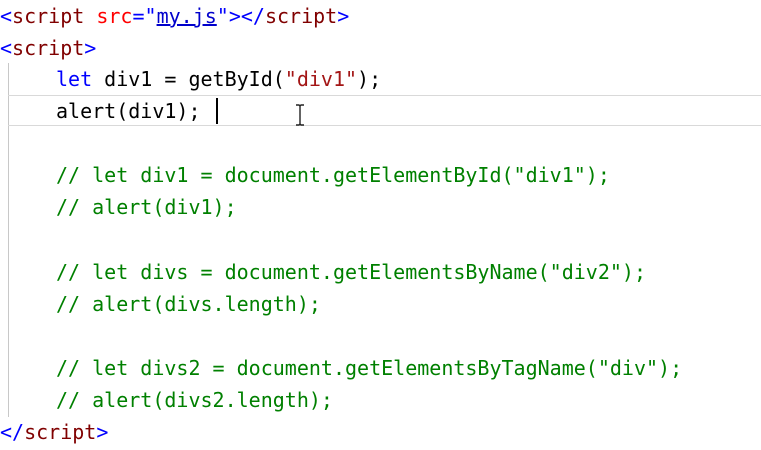 This screenshot has width=761, height=450. I want to click on code-line-script-open: <script>, so click(48, 48).